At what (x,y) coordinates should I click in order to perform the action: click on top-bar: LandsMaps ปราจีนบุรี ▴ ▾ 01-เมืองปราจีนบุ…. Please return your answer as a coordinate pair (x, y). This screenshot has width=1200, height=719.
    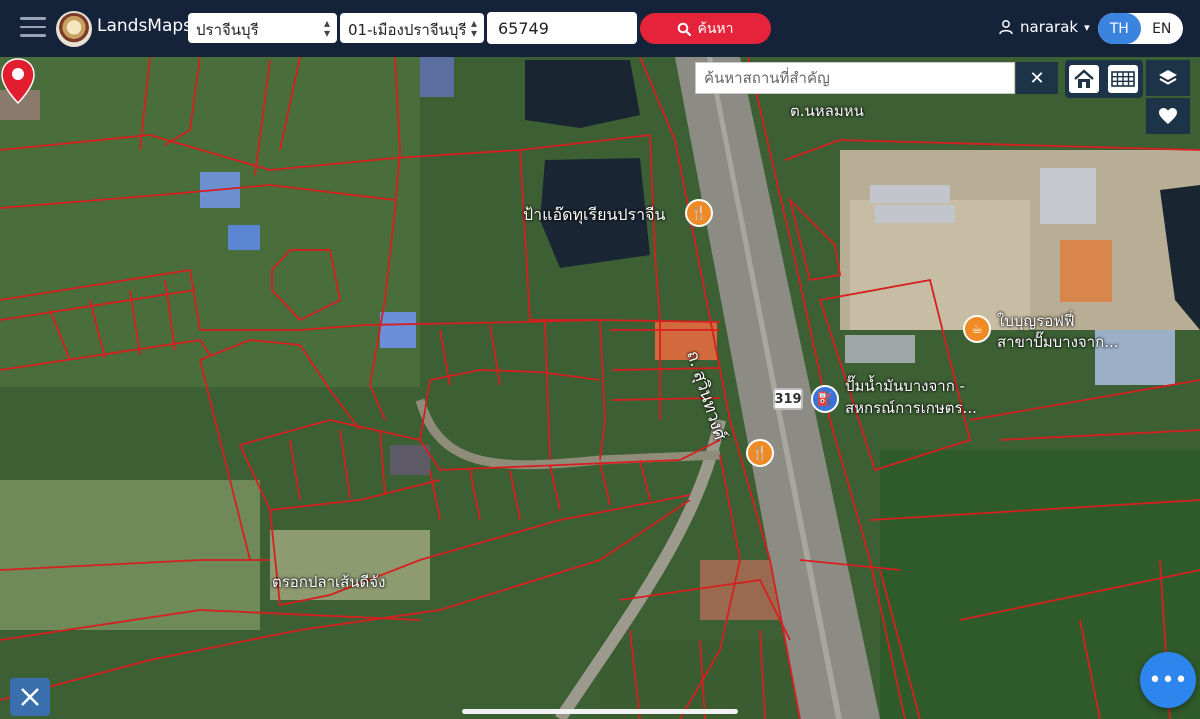
    Looking at the image, I should click on (600, 28).